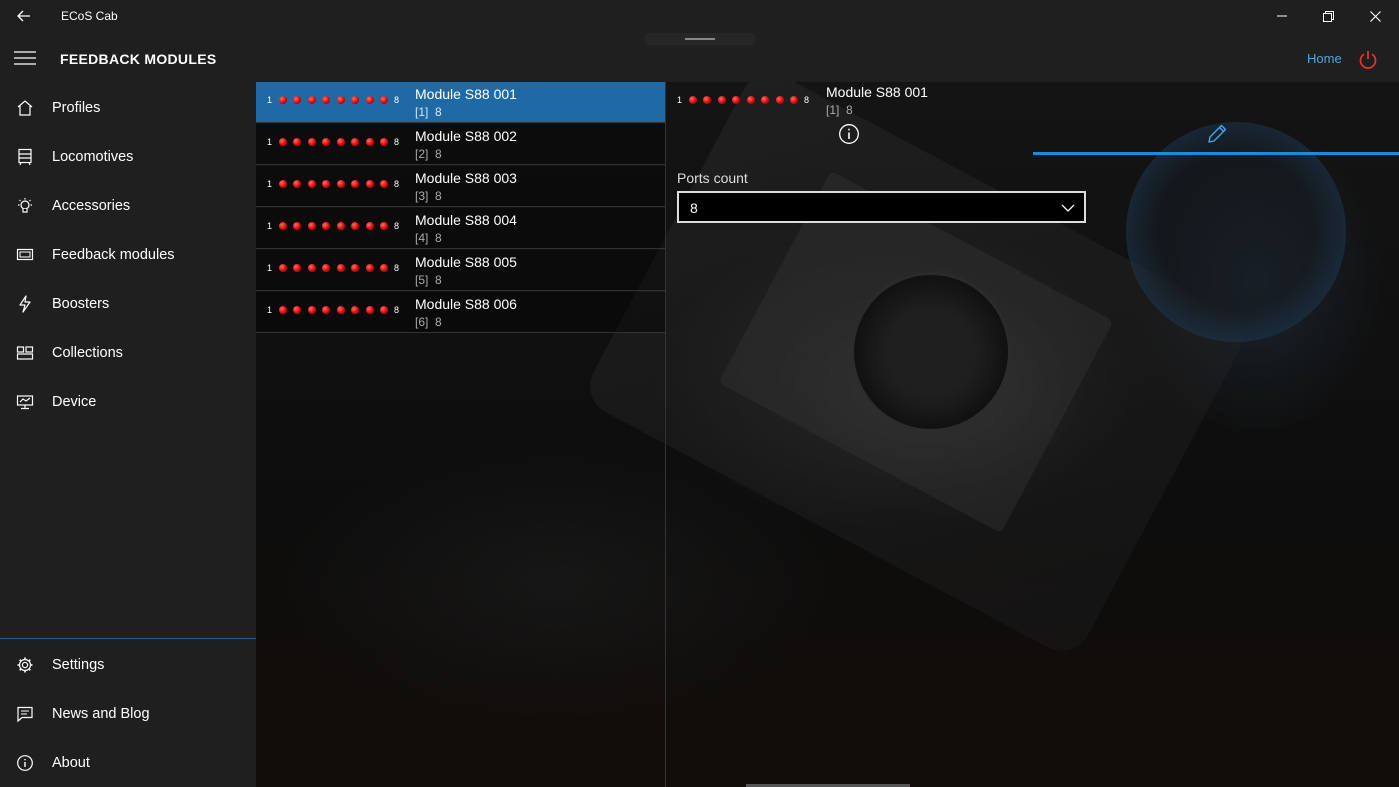 The width and height of the screenshot is (1399, 787). I want to click on restore-button, so click(1328, 16).